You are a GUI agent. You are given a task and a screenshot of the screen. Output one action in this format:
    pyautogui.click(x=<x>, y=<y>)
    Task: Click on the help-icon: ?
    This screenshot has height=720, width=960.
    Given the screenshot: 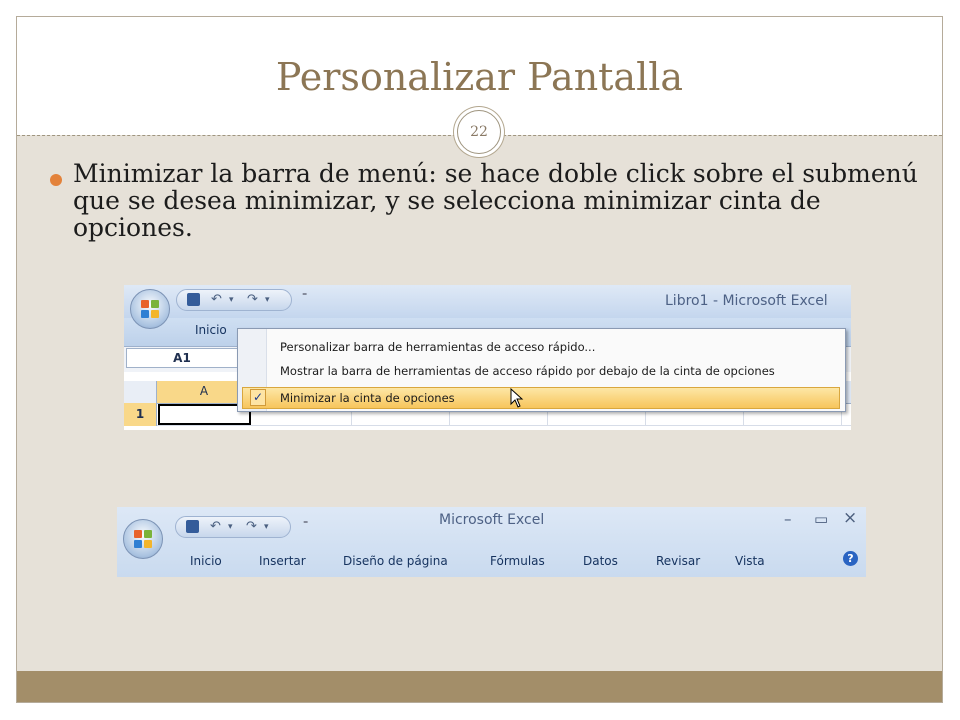 What is the action you would take?
    pyautogui.click(x=850, y=558)
    